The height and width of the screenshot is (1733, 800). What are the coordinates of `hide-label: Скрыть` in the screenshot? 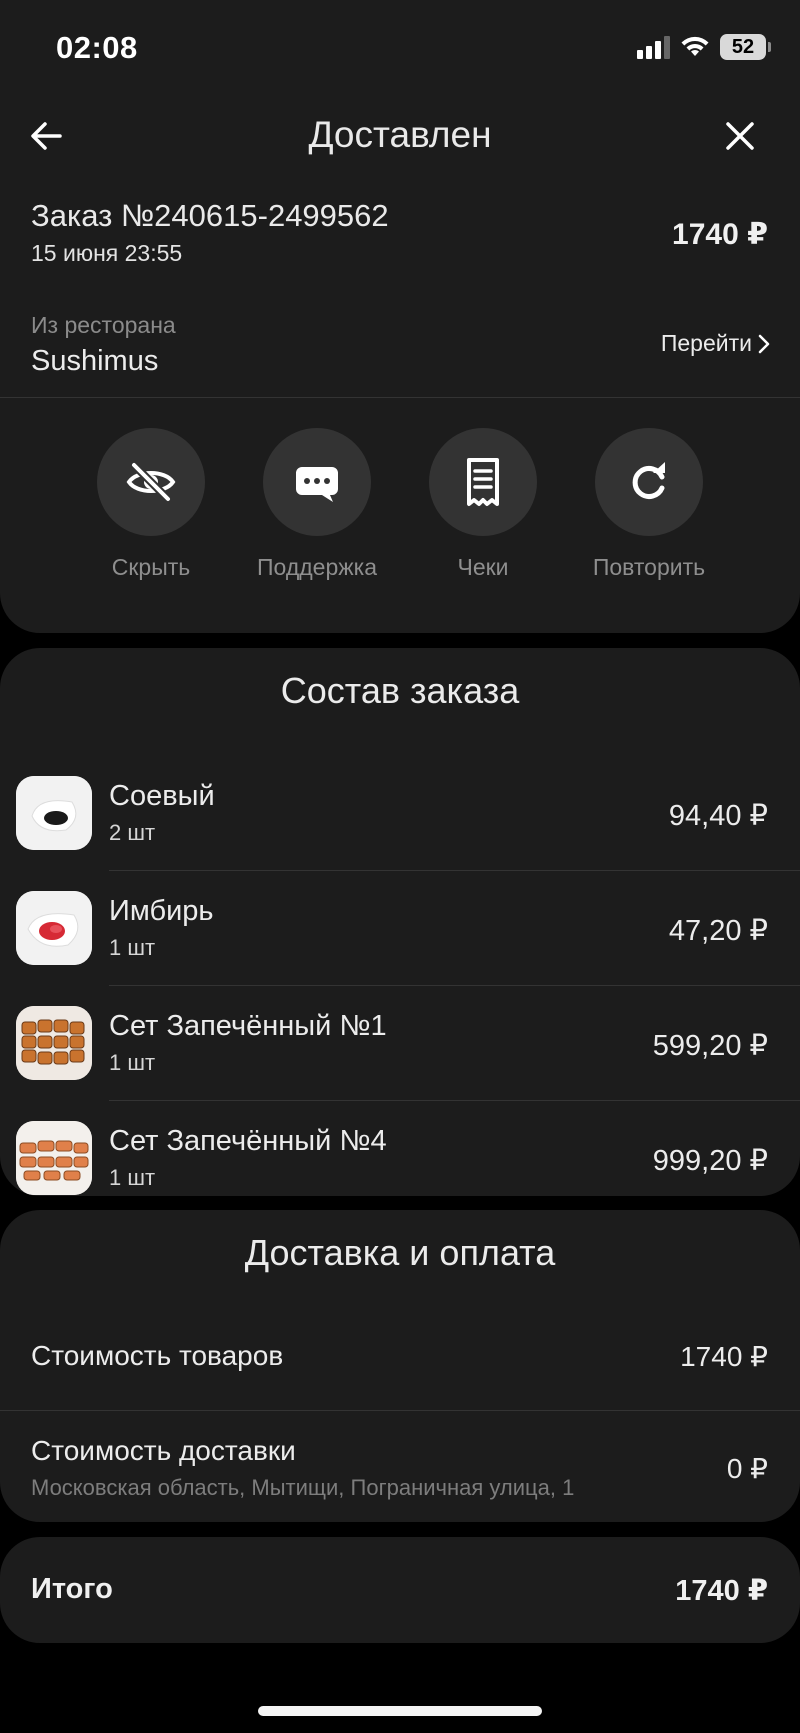 It's located at (151, 567).